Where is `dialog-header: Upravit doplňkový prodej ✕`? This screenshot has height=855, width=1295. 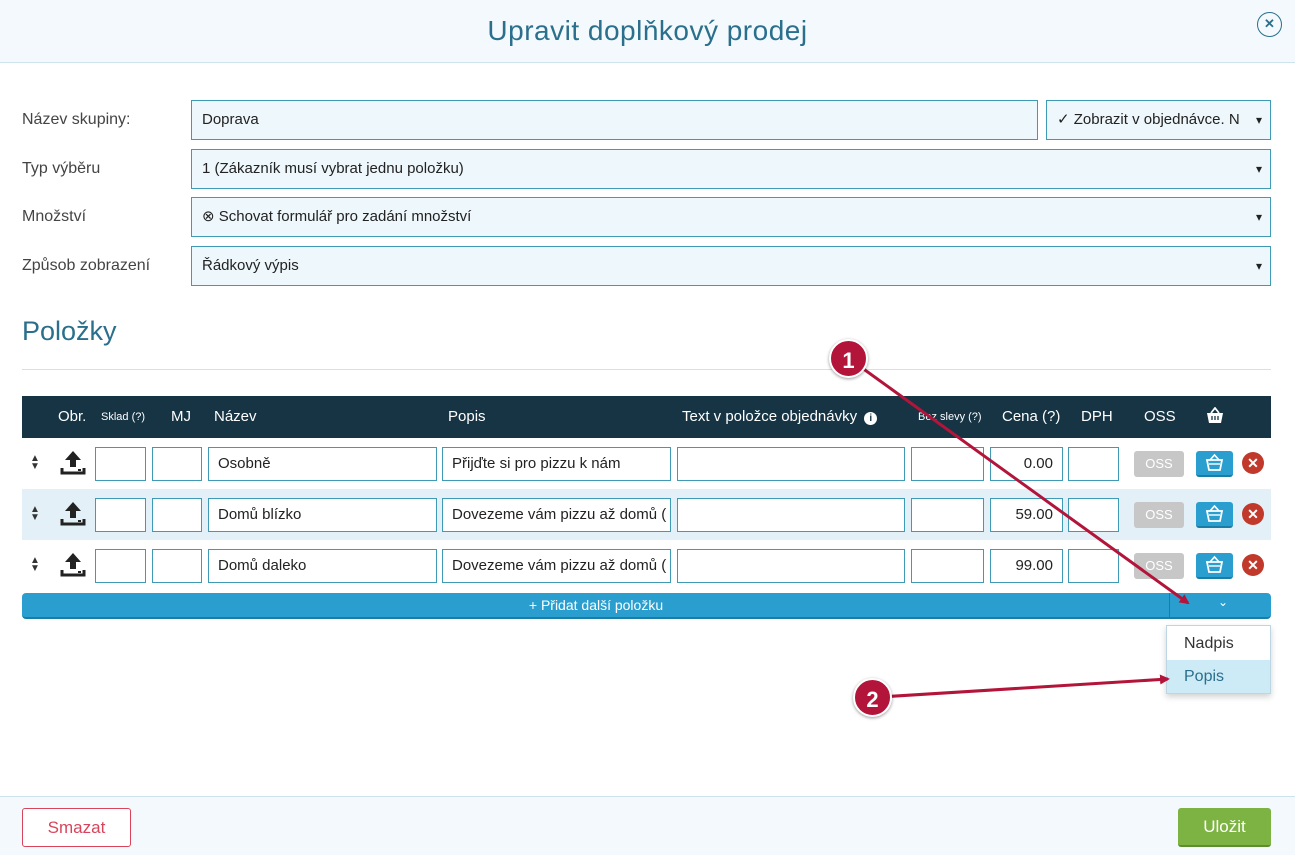 dialog-header: Upravit doplňkový prodej ✕ is located at coordinates (647, 31).